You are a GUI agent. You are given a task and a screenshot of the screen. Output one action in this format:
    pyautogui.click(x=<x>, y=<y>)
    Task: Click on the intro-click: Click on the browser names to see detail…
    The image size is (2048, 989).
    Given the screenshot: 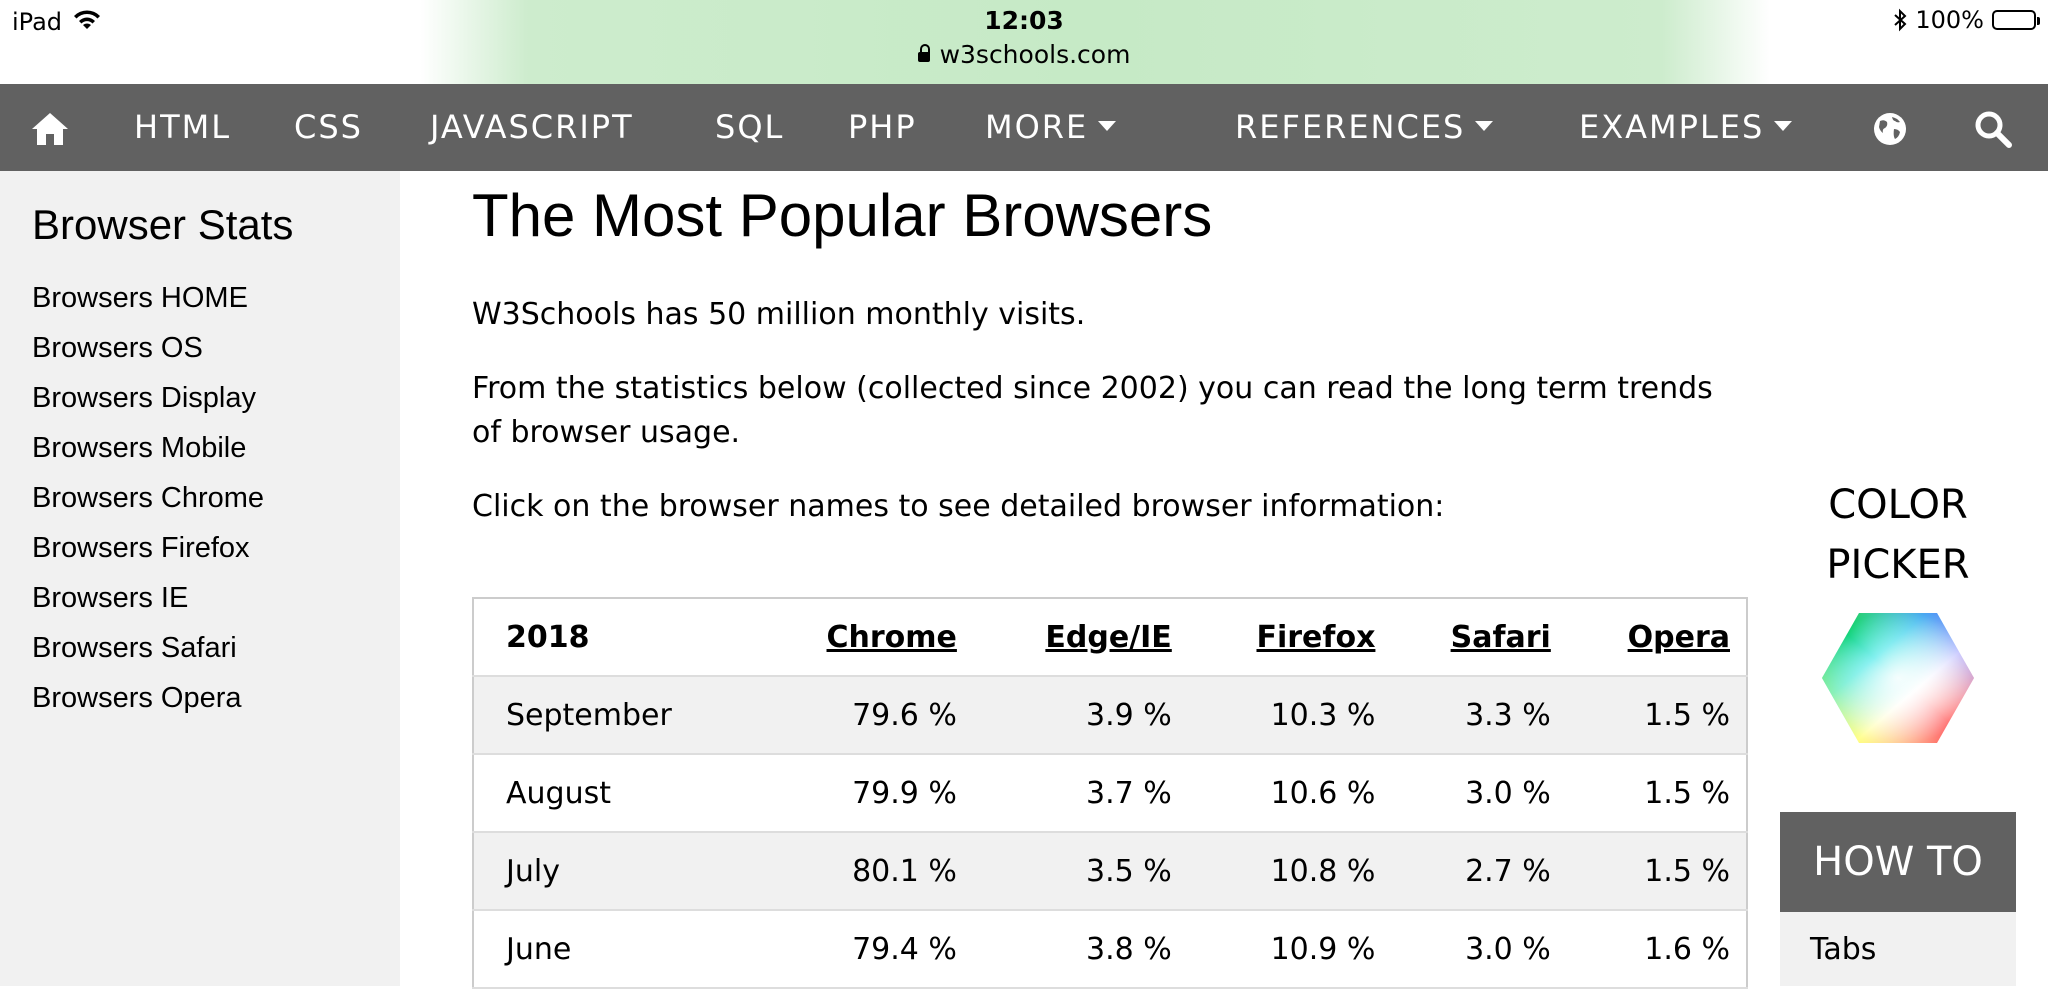 What is the action you would take?
    pyautogui.click(x=958, y=506)
    